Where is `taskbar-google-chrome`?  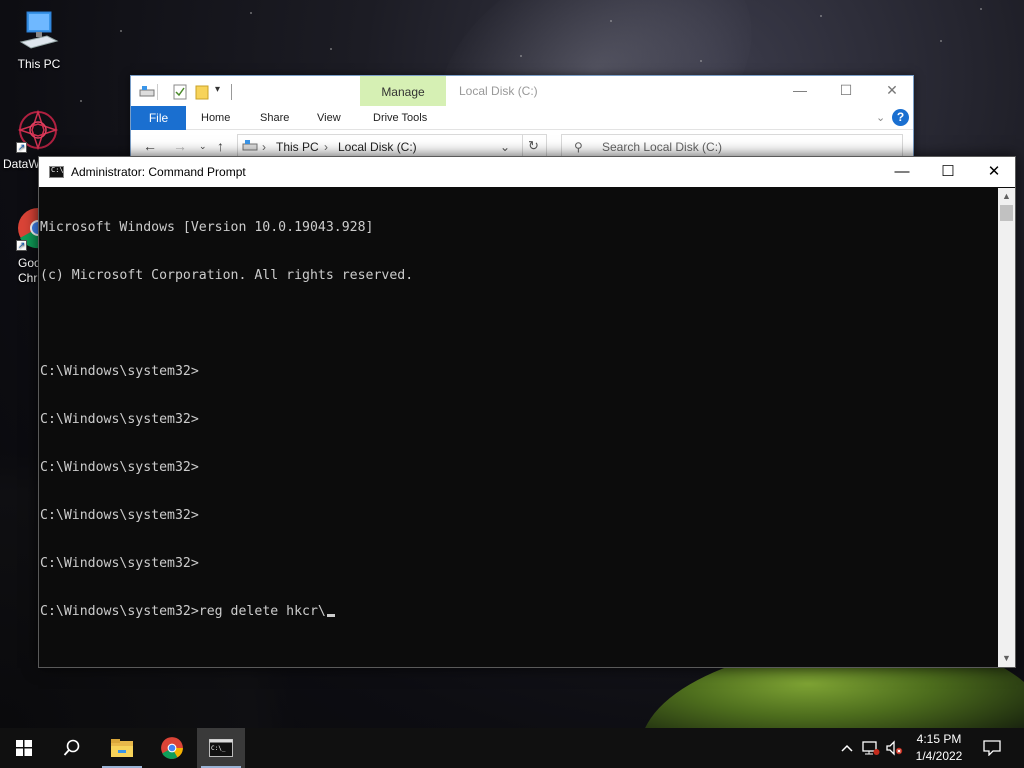 taskbar-google-chrome is located at coordinates (172, 748).